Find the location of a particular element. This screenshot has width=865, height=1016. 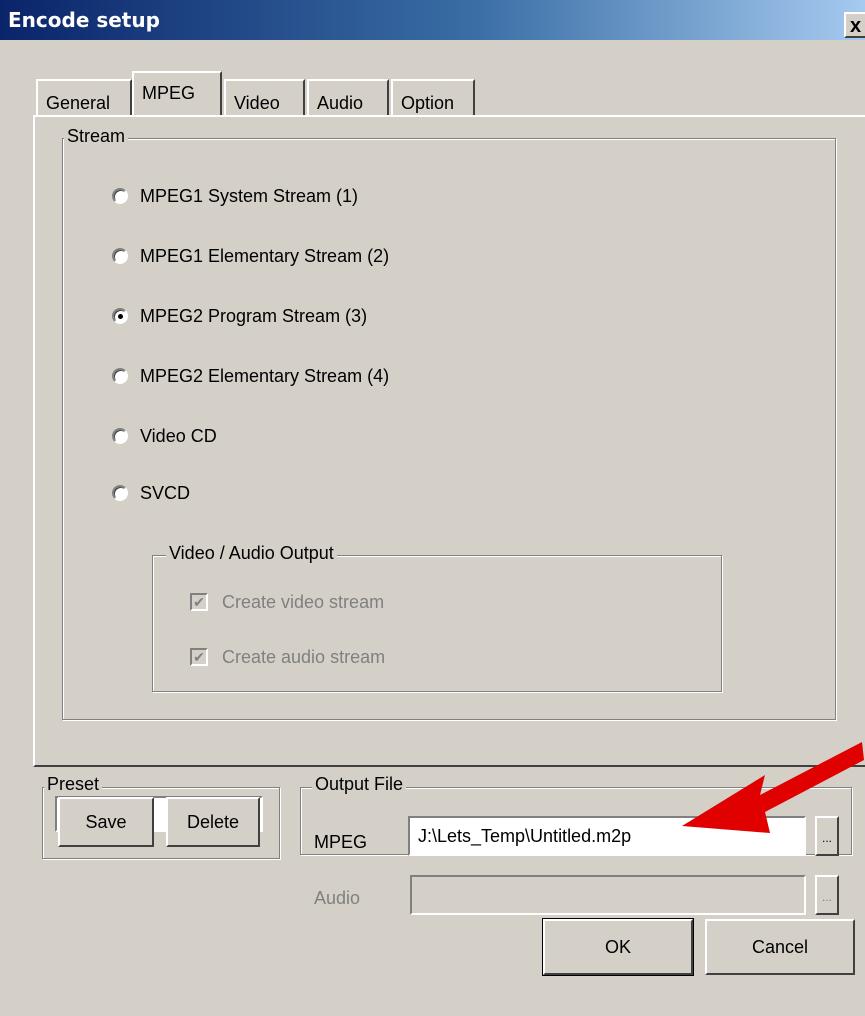

arrow-head-icon is located at coordinates (773, 787).